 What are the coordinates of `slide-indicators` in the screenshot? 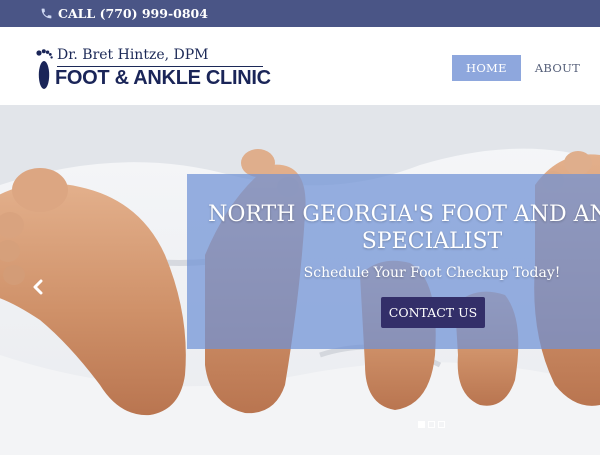 It's located at (431, 424).